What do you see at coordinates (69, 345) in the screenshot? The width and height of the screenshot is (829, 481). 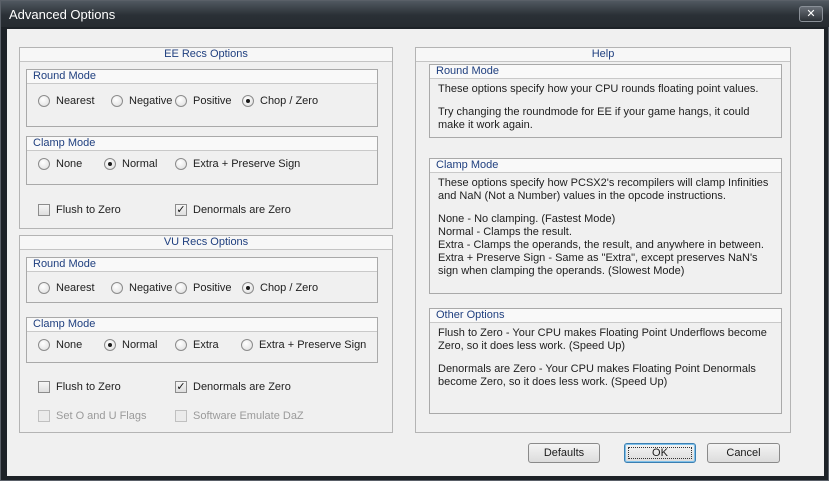 I see `vu-clamp-none-label: None` at bounding box center [69, 345].